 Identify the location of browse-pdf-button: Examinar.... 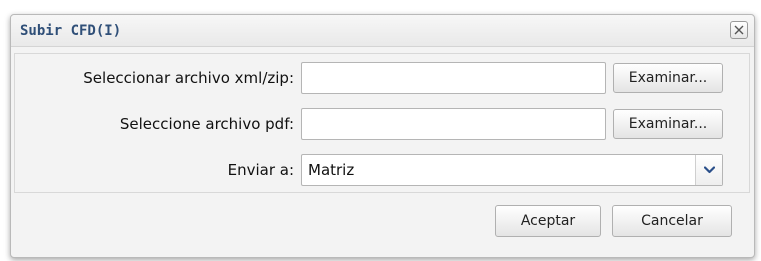
(668, 124).